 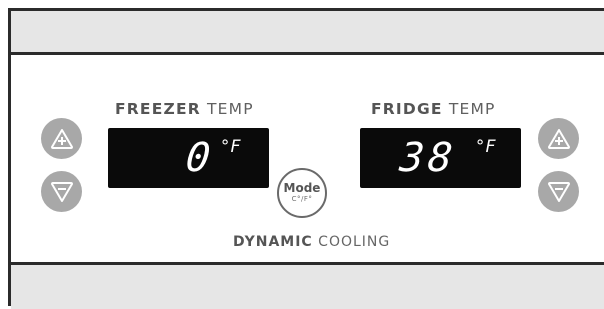 I want to click on fridge-temp-display: 38 °F, so click(x=440, y=158).